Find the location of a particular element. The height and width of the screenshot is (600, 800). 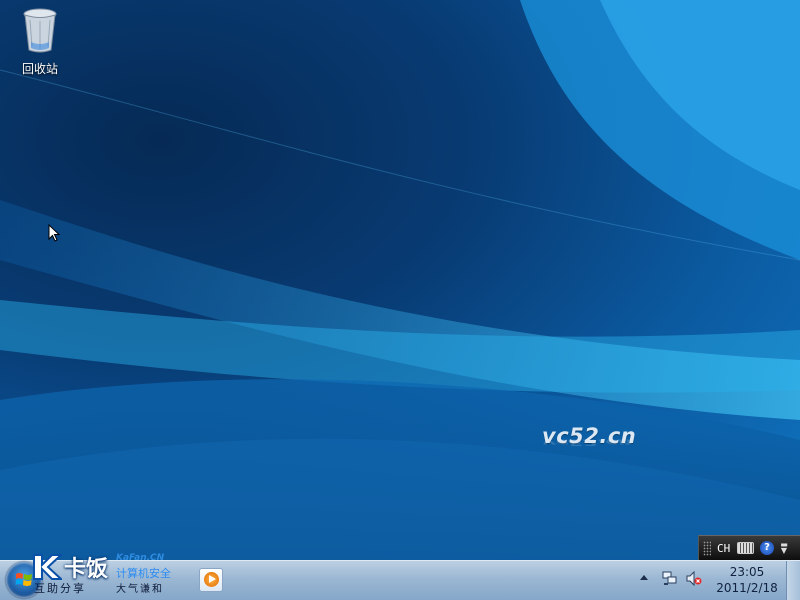

kafan-logo: 卡饭 互助分享 KaFan.CN 计算机安全 大气谦和 is located at coordinates (104, 576).